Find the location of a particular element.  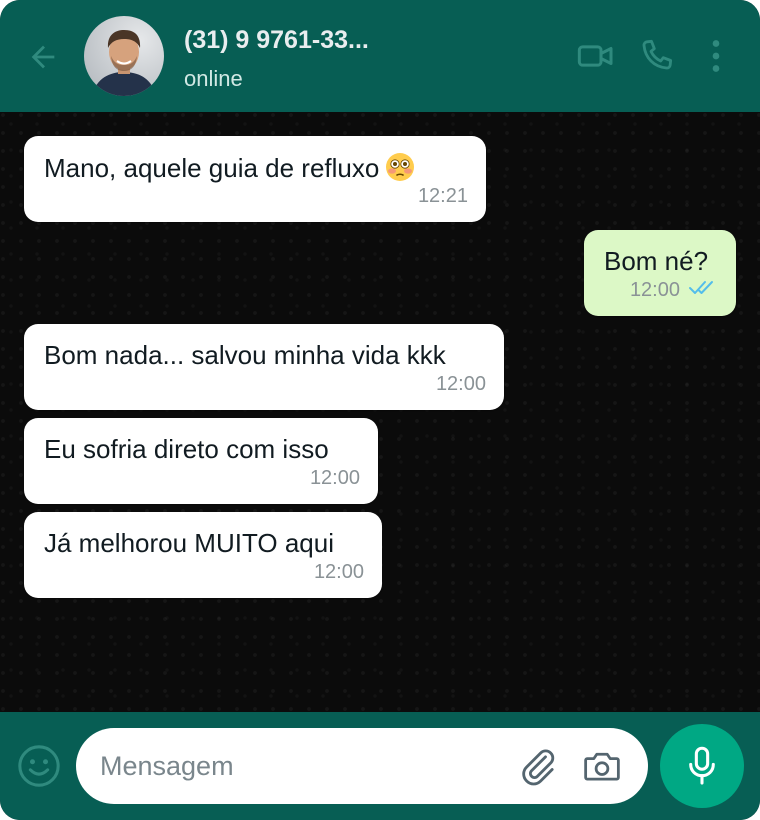

message-bubble-incoming: Bom nada... salvou minha vida kkk 12:00 is located at coordinates (264, 367).